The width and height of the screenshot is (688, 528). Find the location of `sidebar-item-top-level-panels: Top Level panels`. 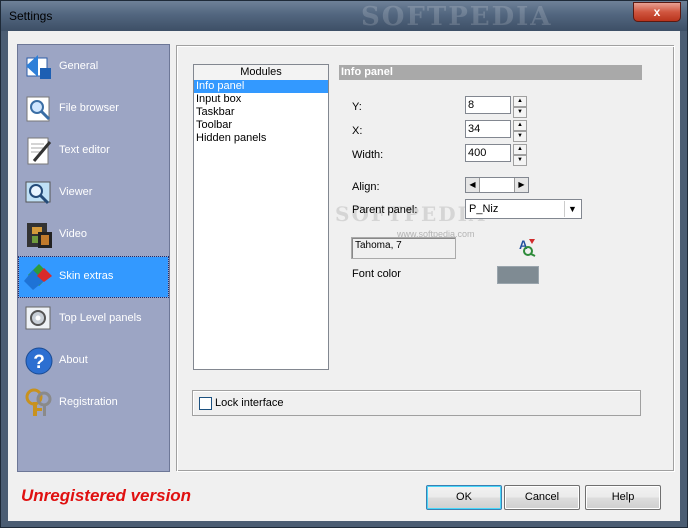

sidebar-item-top-level-panels: Top Level panels is located at coordinates (93, 319).